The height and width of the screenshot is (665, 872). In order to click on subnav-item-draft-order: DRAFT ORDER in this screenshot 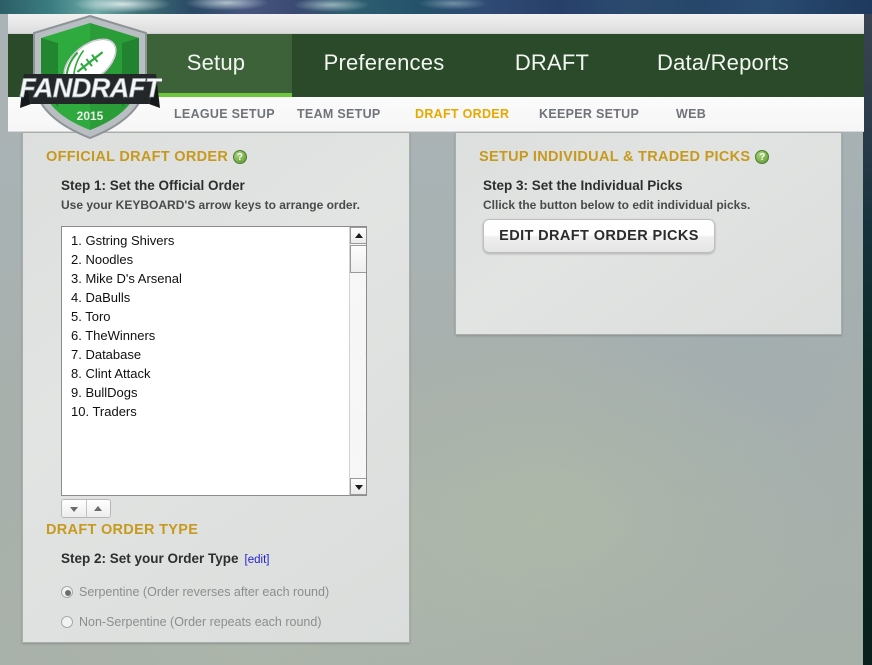, I will do `click(462, 114)`.